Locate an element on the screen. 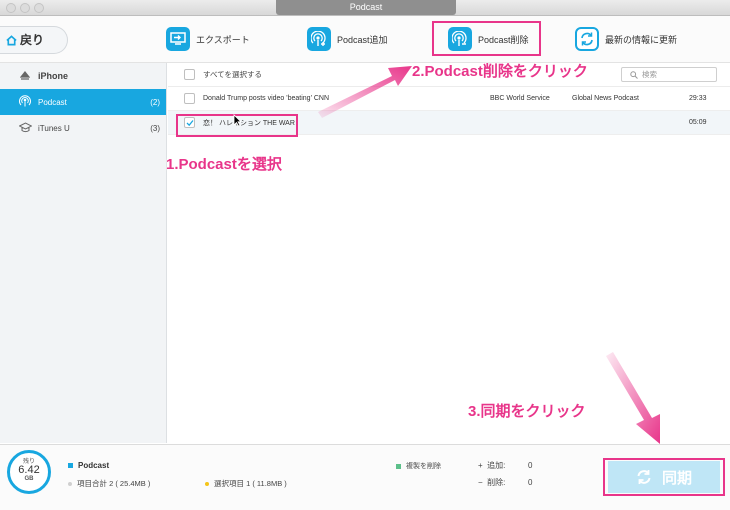 This screenshot has height=510, width=730. remove-duplicates-button: 複製を削除 is located at coordinates (418, 466).